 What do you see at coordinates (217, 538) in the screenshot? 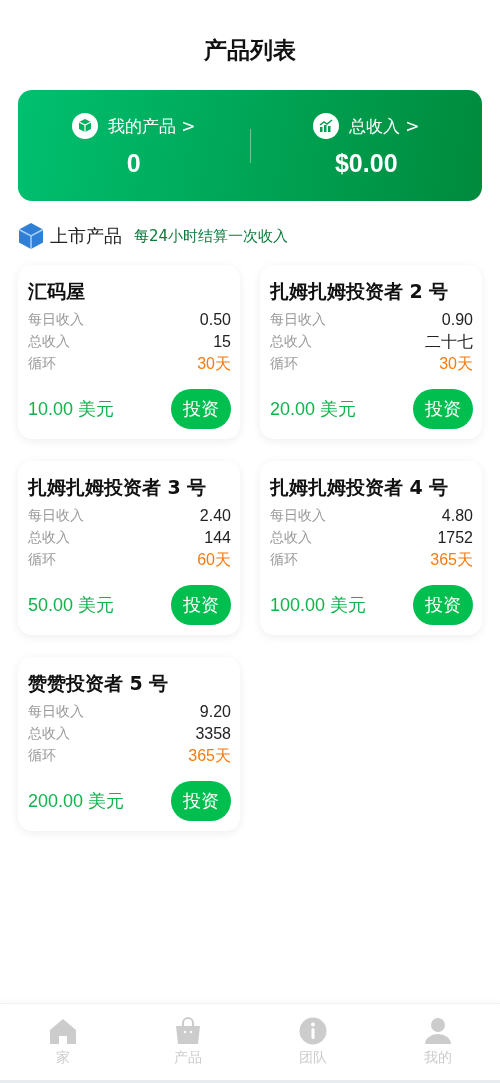
I see `stat-value: 144` at bounding box center [217, 538].